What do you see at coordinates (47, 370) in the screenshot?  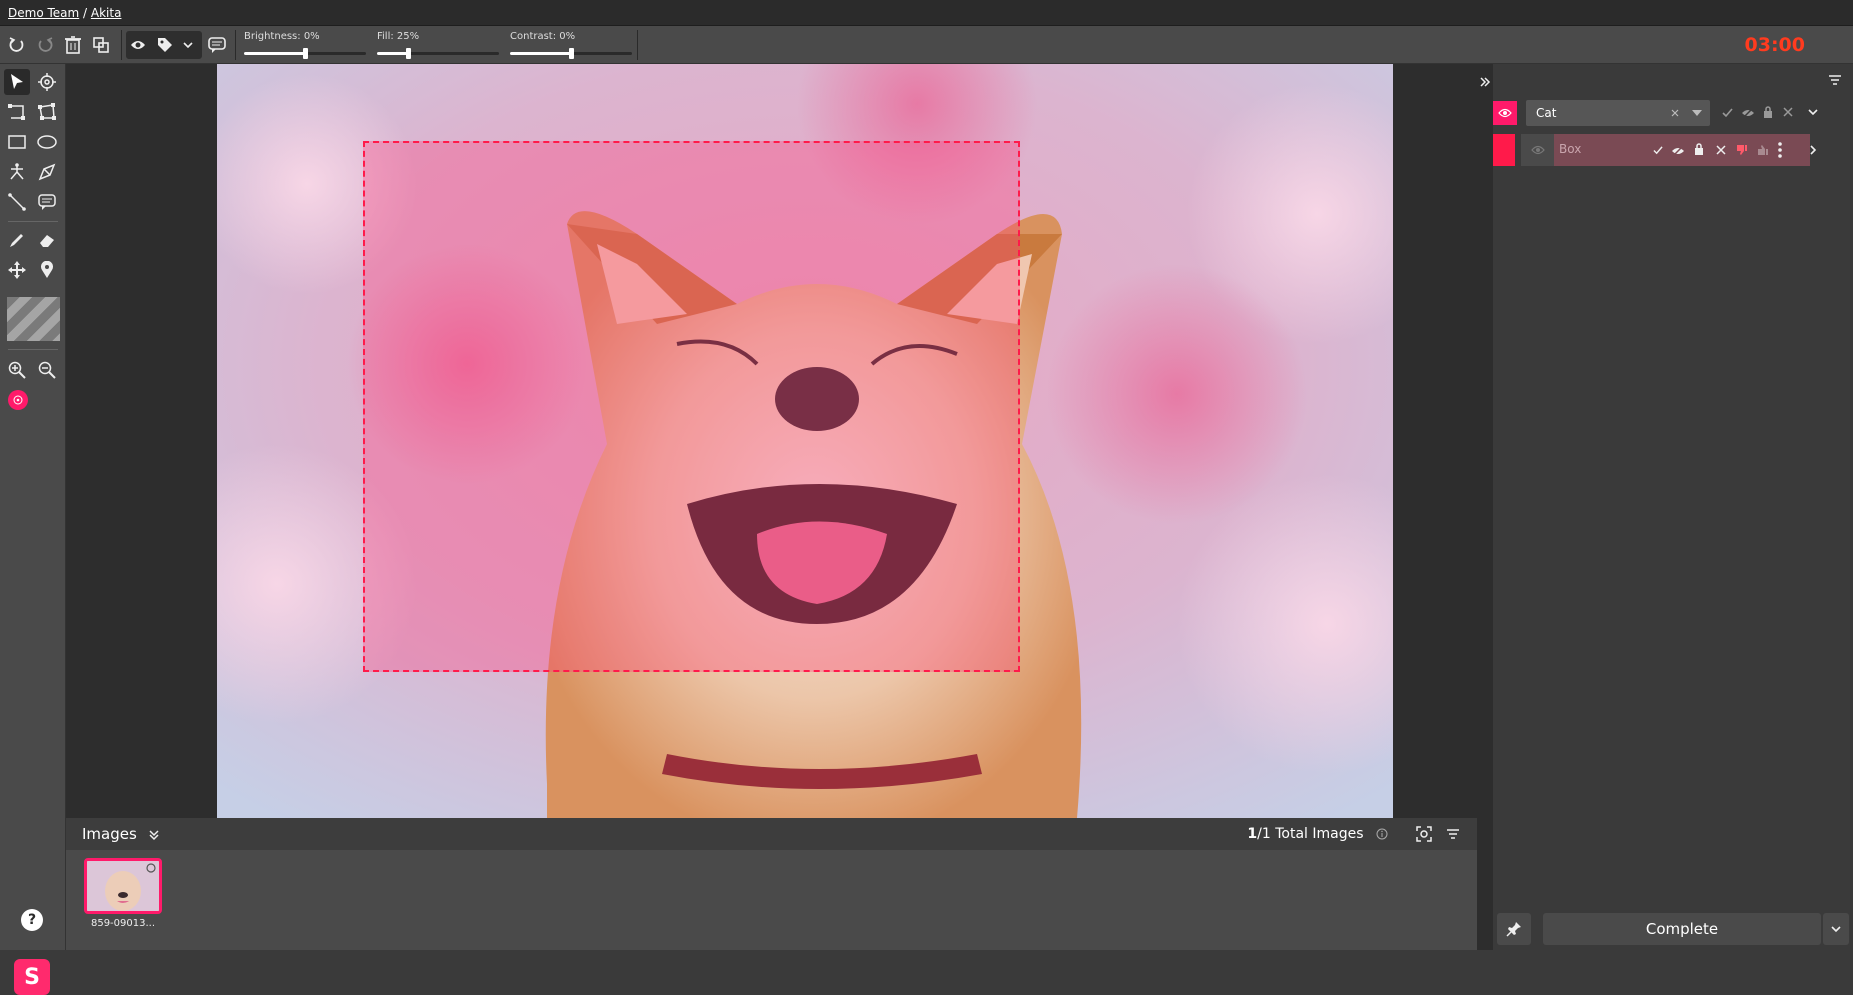 I see `zoom-out-button` at bounding box center [47, 370].